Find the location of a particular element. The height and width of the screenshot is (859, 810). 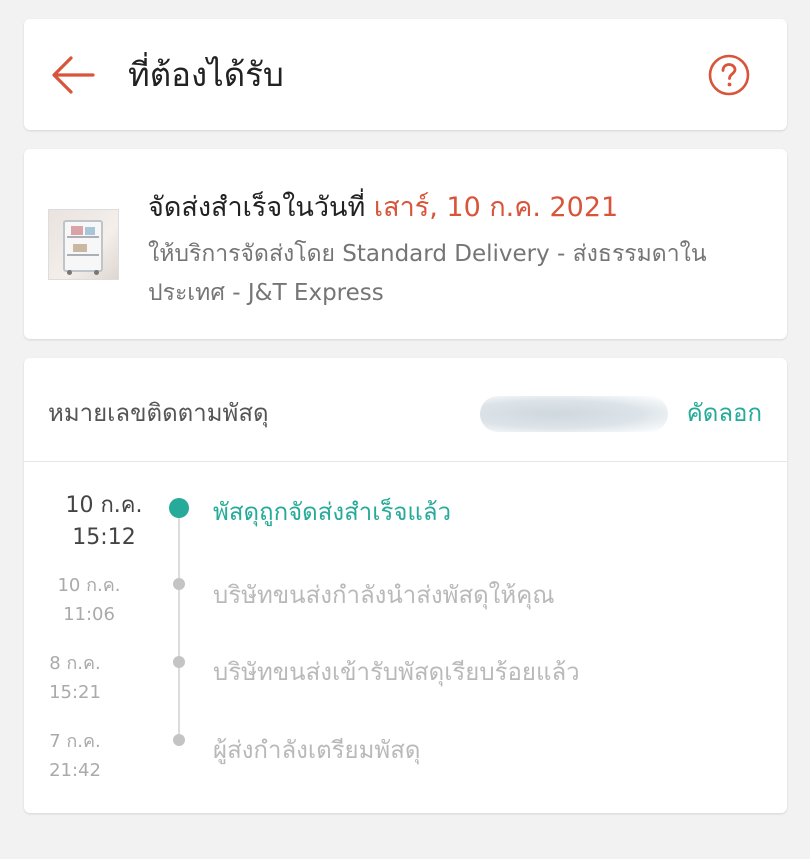

product-thumbnail is located at coordinates (83, 244).